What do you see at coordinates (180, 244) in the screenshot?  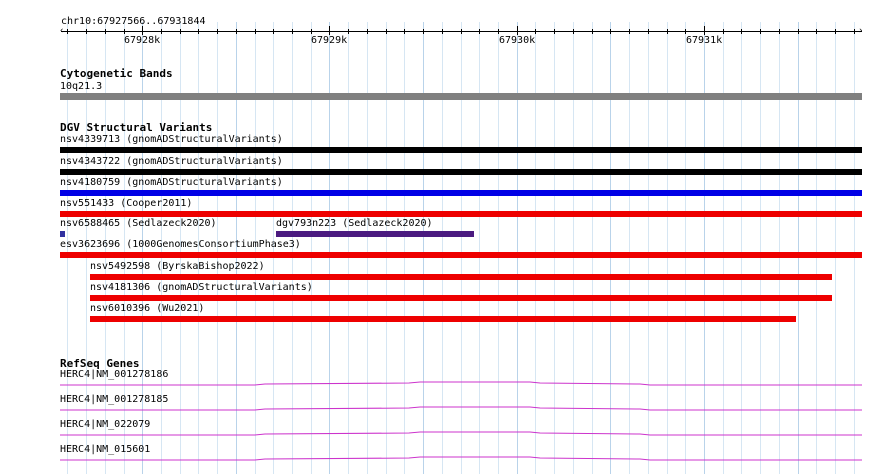 I see `variant-label: esv3623696 (1000GenomesConsortiumPhase3)` at bounding box center [180, 244].